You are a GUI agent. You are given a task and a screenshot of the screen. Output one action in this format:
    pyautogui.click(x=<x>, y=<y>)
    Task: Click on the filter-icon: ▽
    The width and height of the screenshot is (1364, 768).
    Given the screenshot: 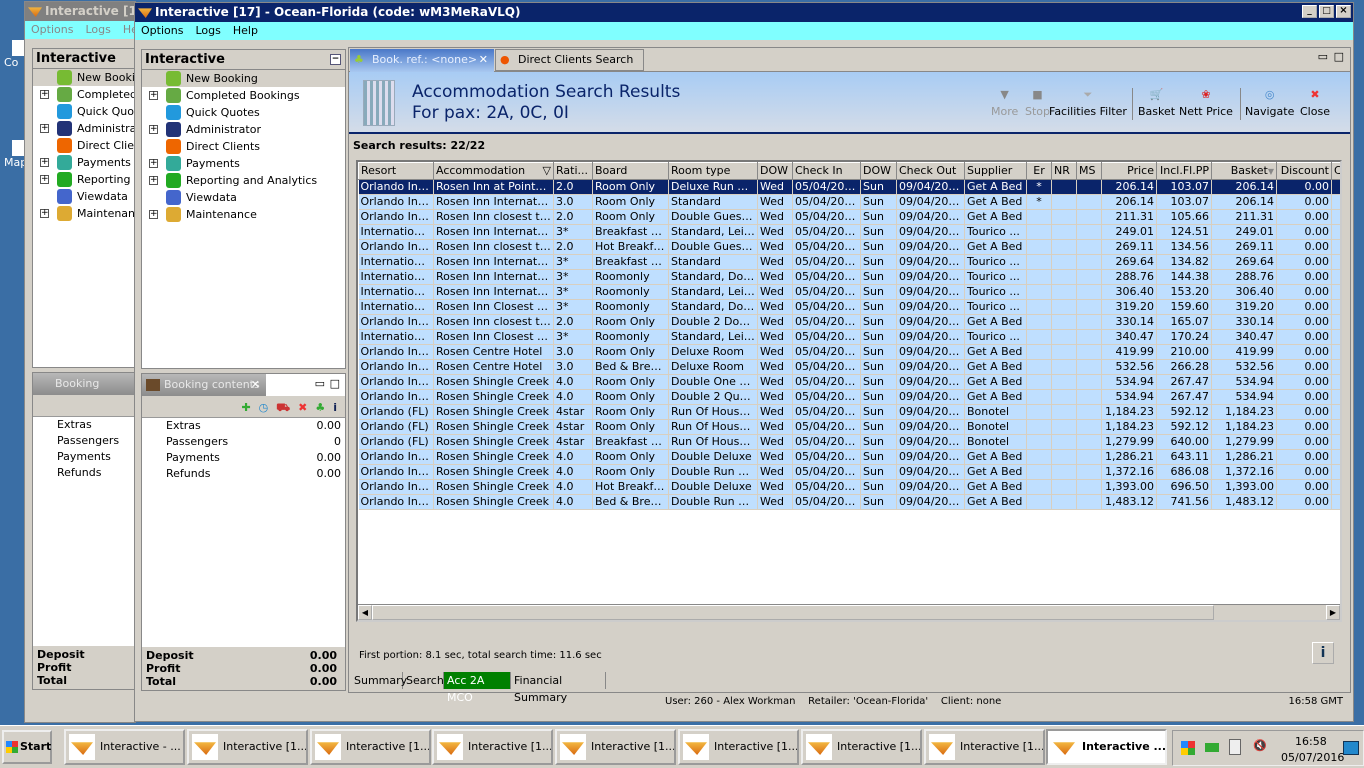 What is the action you would take?
    pyautogui.click(x=547, y=171)
    